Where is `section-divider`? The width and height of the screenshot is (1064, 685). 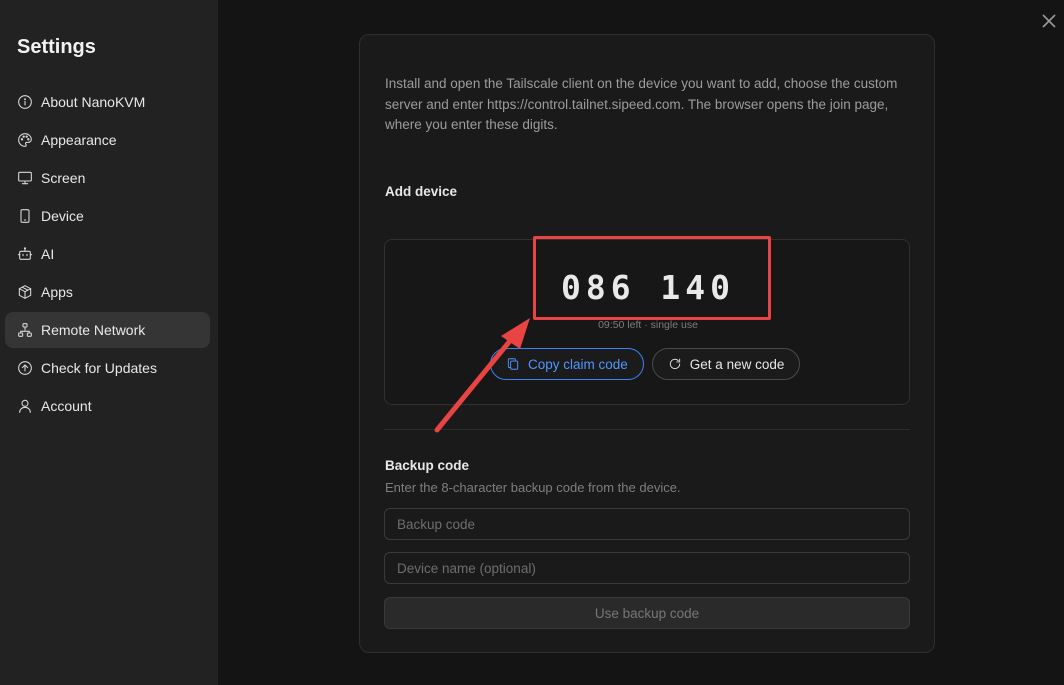
section-divider is located at coordinates (647, 429).